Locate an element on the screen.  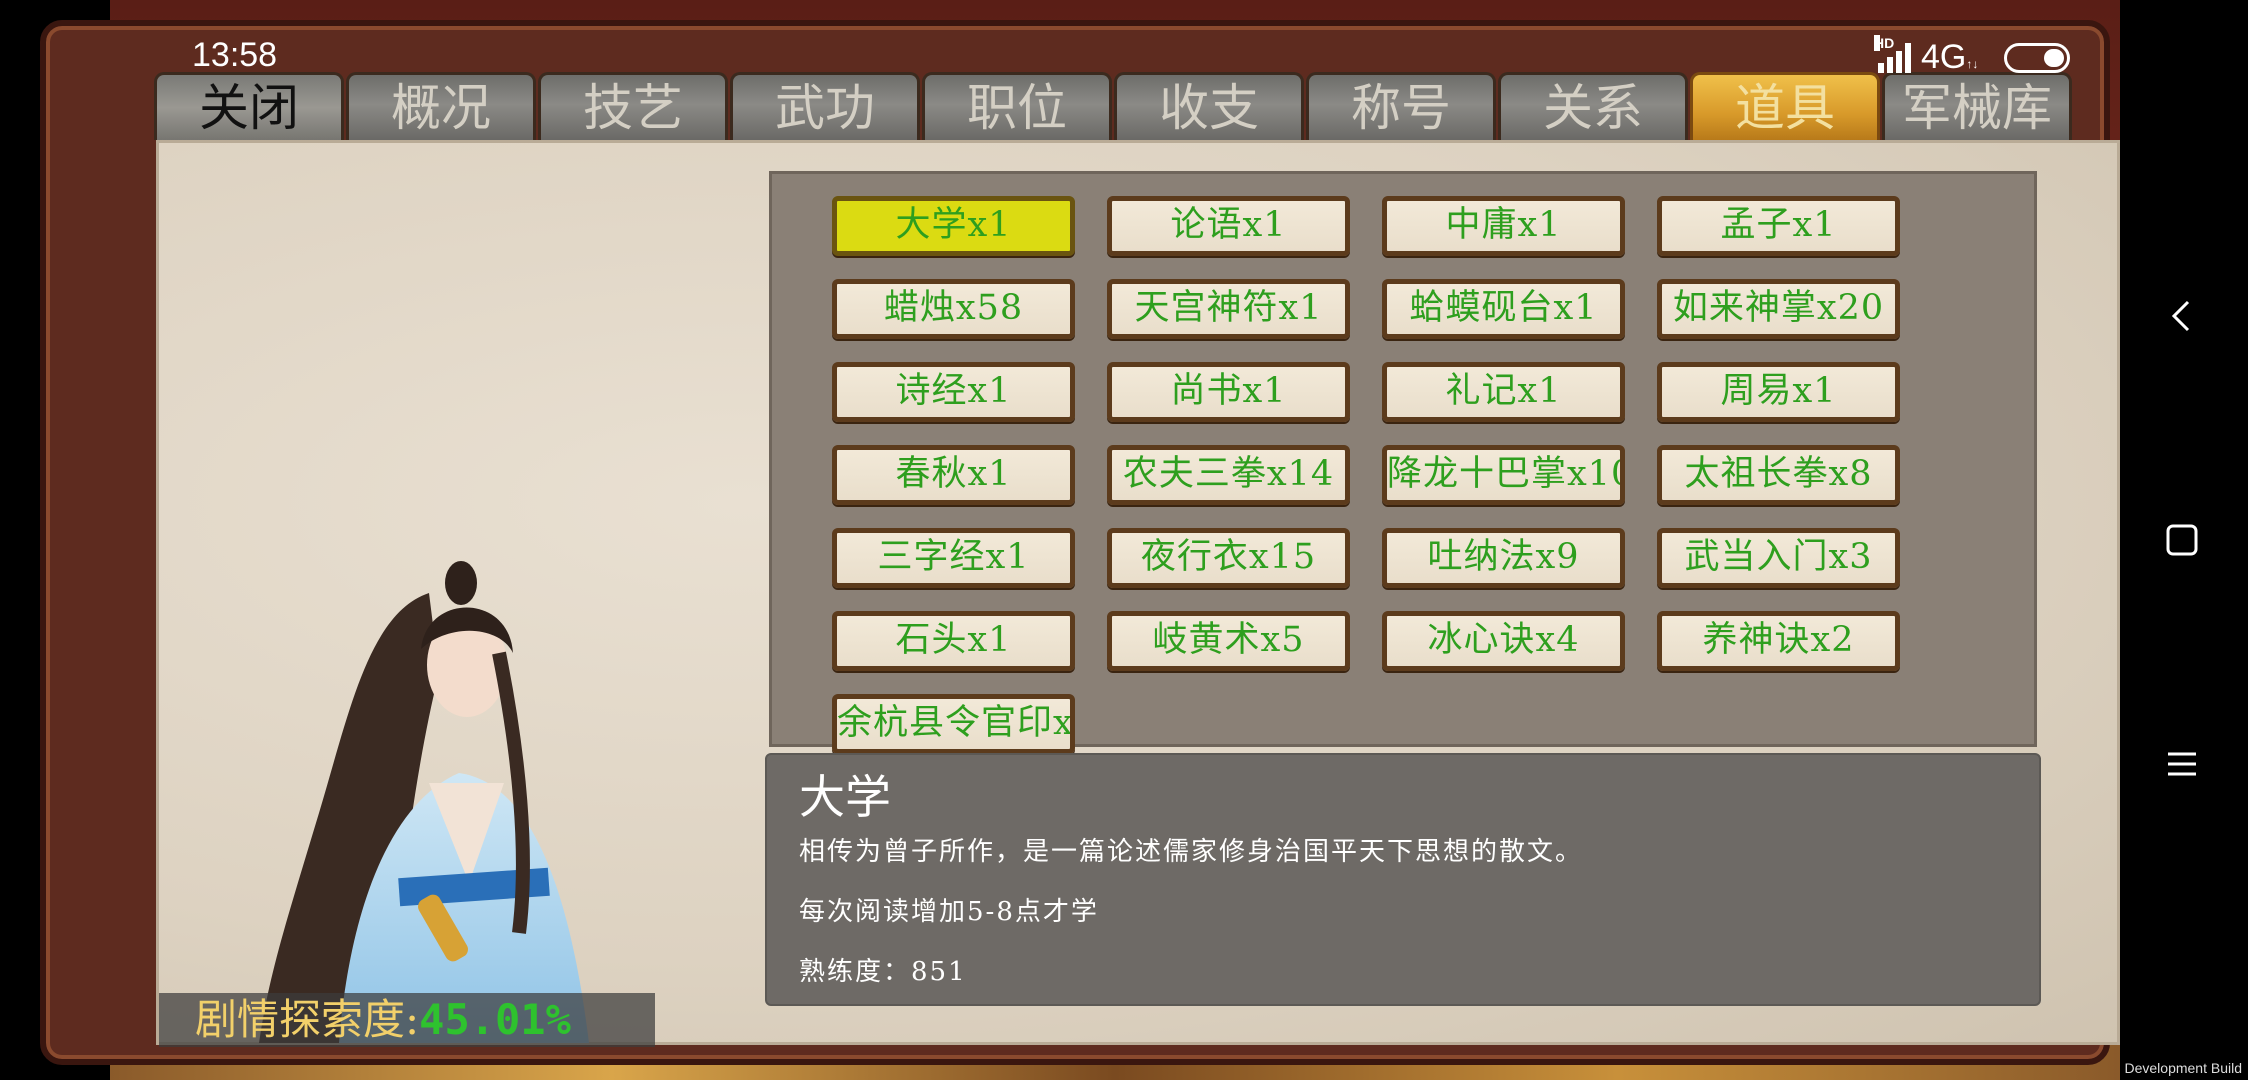
tab-close: 关闭 is located at coordinates (249, 106).